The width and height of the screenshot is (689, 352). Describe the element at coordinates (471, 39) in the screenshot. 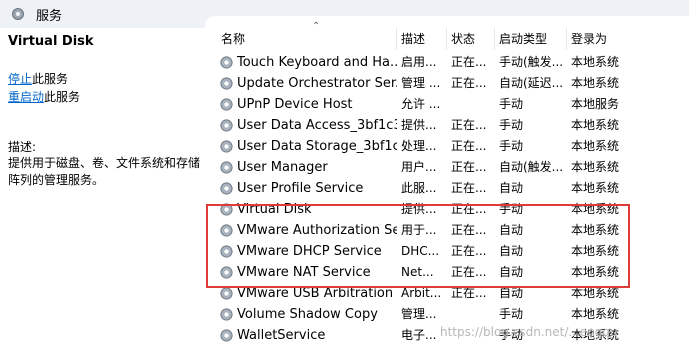

I see `column-status: 状态` at that location.